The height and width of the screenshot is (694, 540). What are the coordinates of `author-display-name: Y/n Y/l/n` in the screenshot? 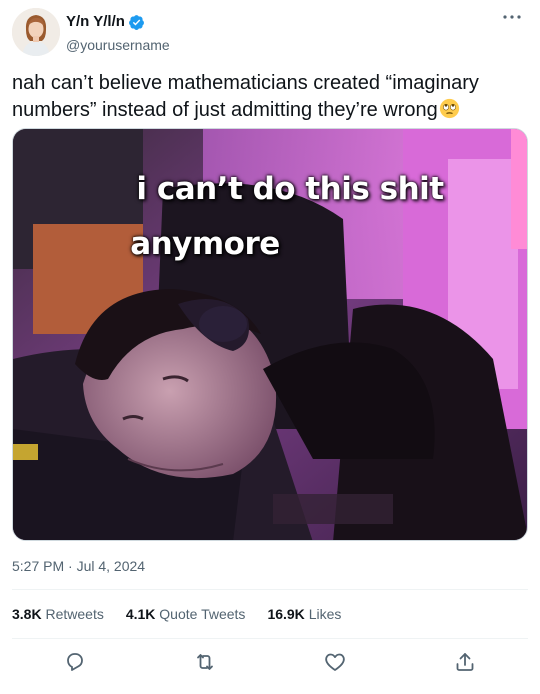 It's located at (105, 22).